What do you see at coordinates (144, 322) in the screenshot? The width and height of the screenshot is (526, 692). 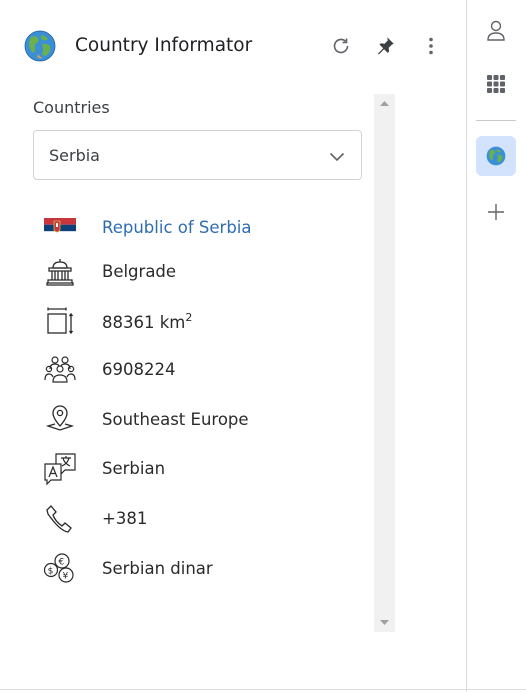 I see `area-value: 88361 km` at bounding box center [144, 322].